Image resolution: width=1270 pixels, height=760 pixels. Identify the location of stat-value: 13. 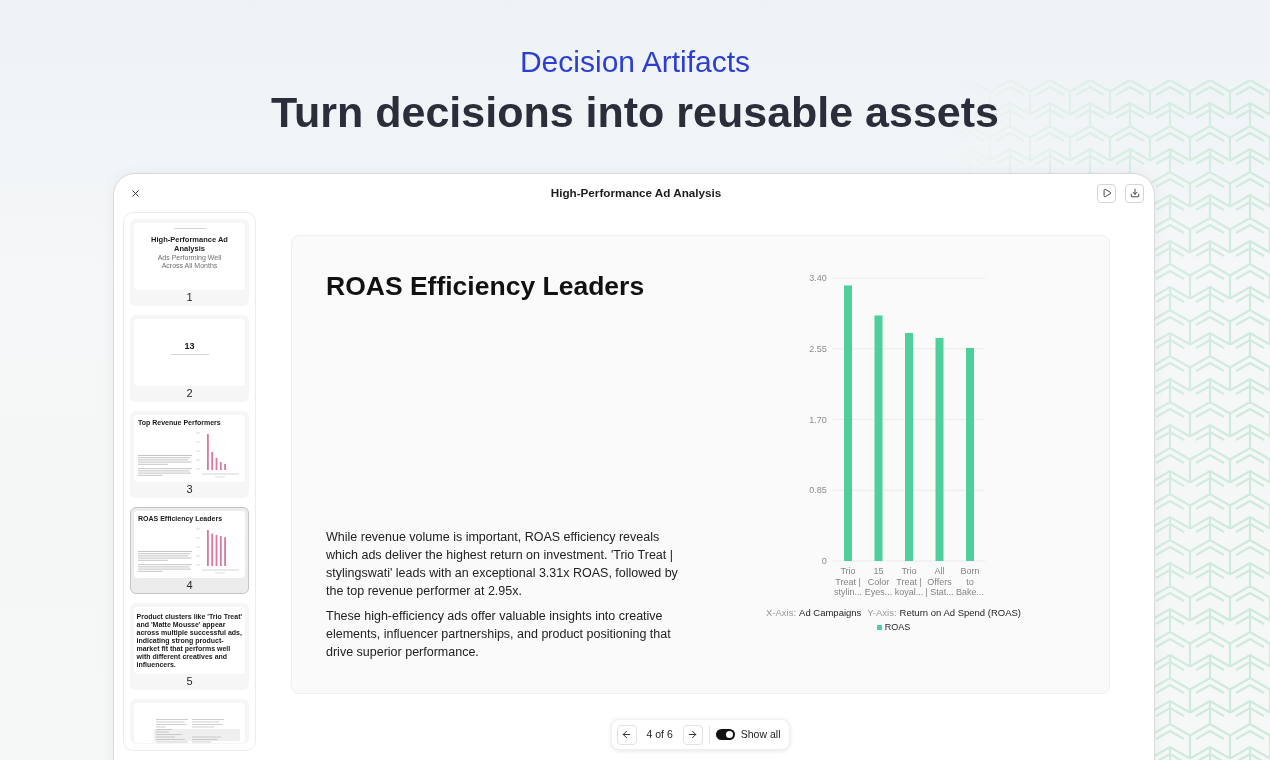
(189, 346).